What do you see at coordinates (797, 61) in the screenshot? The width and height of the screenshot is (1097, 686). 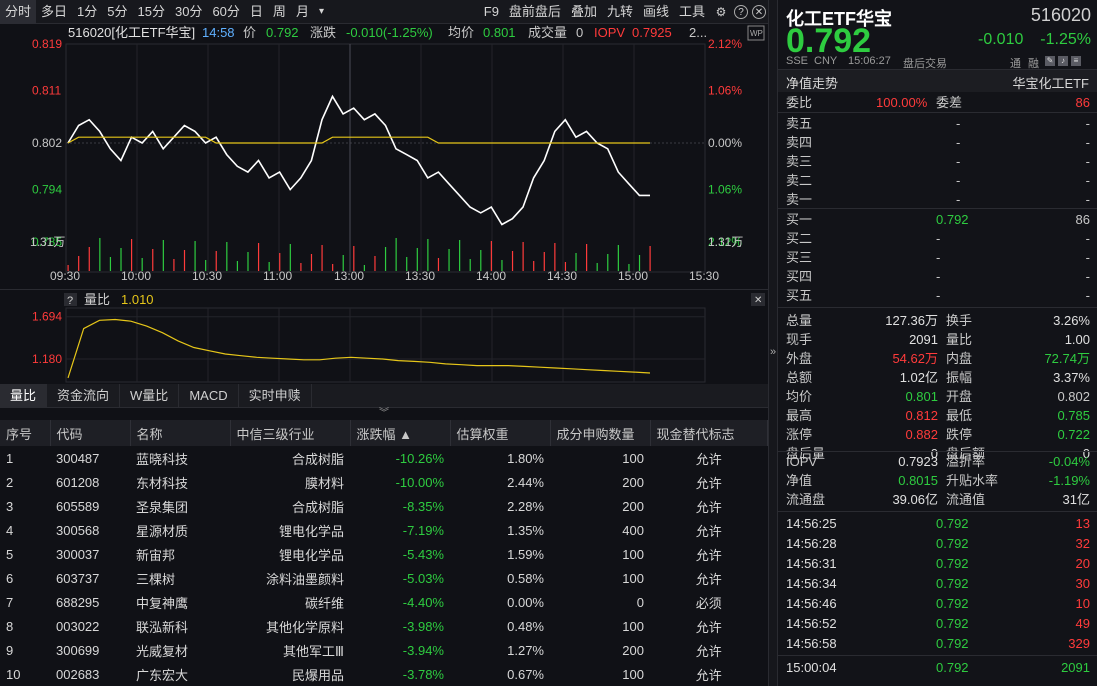 I see `exchange-label: SSE` at bounding box center [797, 61].